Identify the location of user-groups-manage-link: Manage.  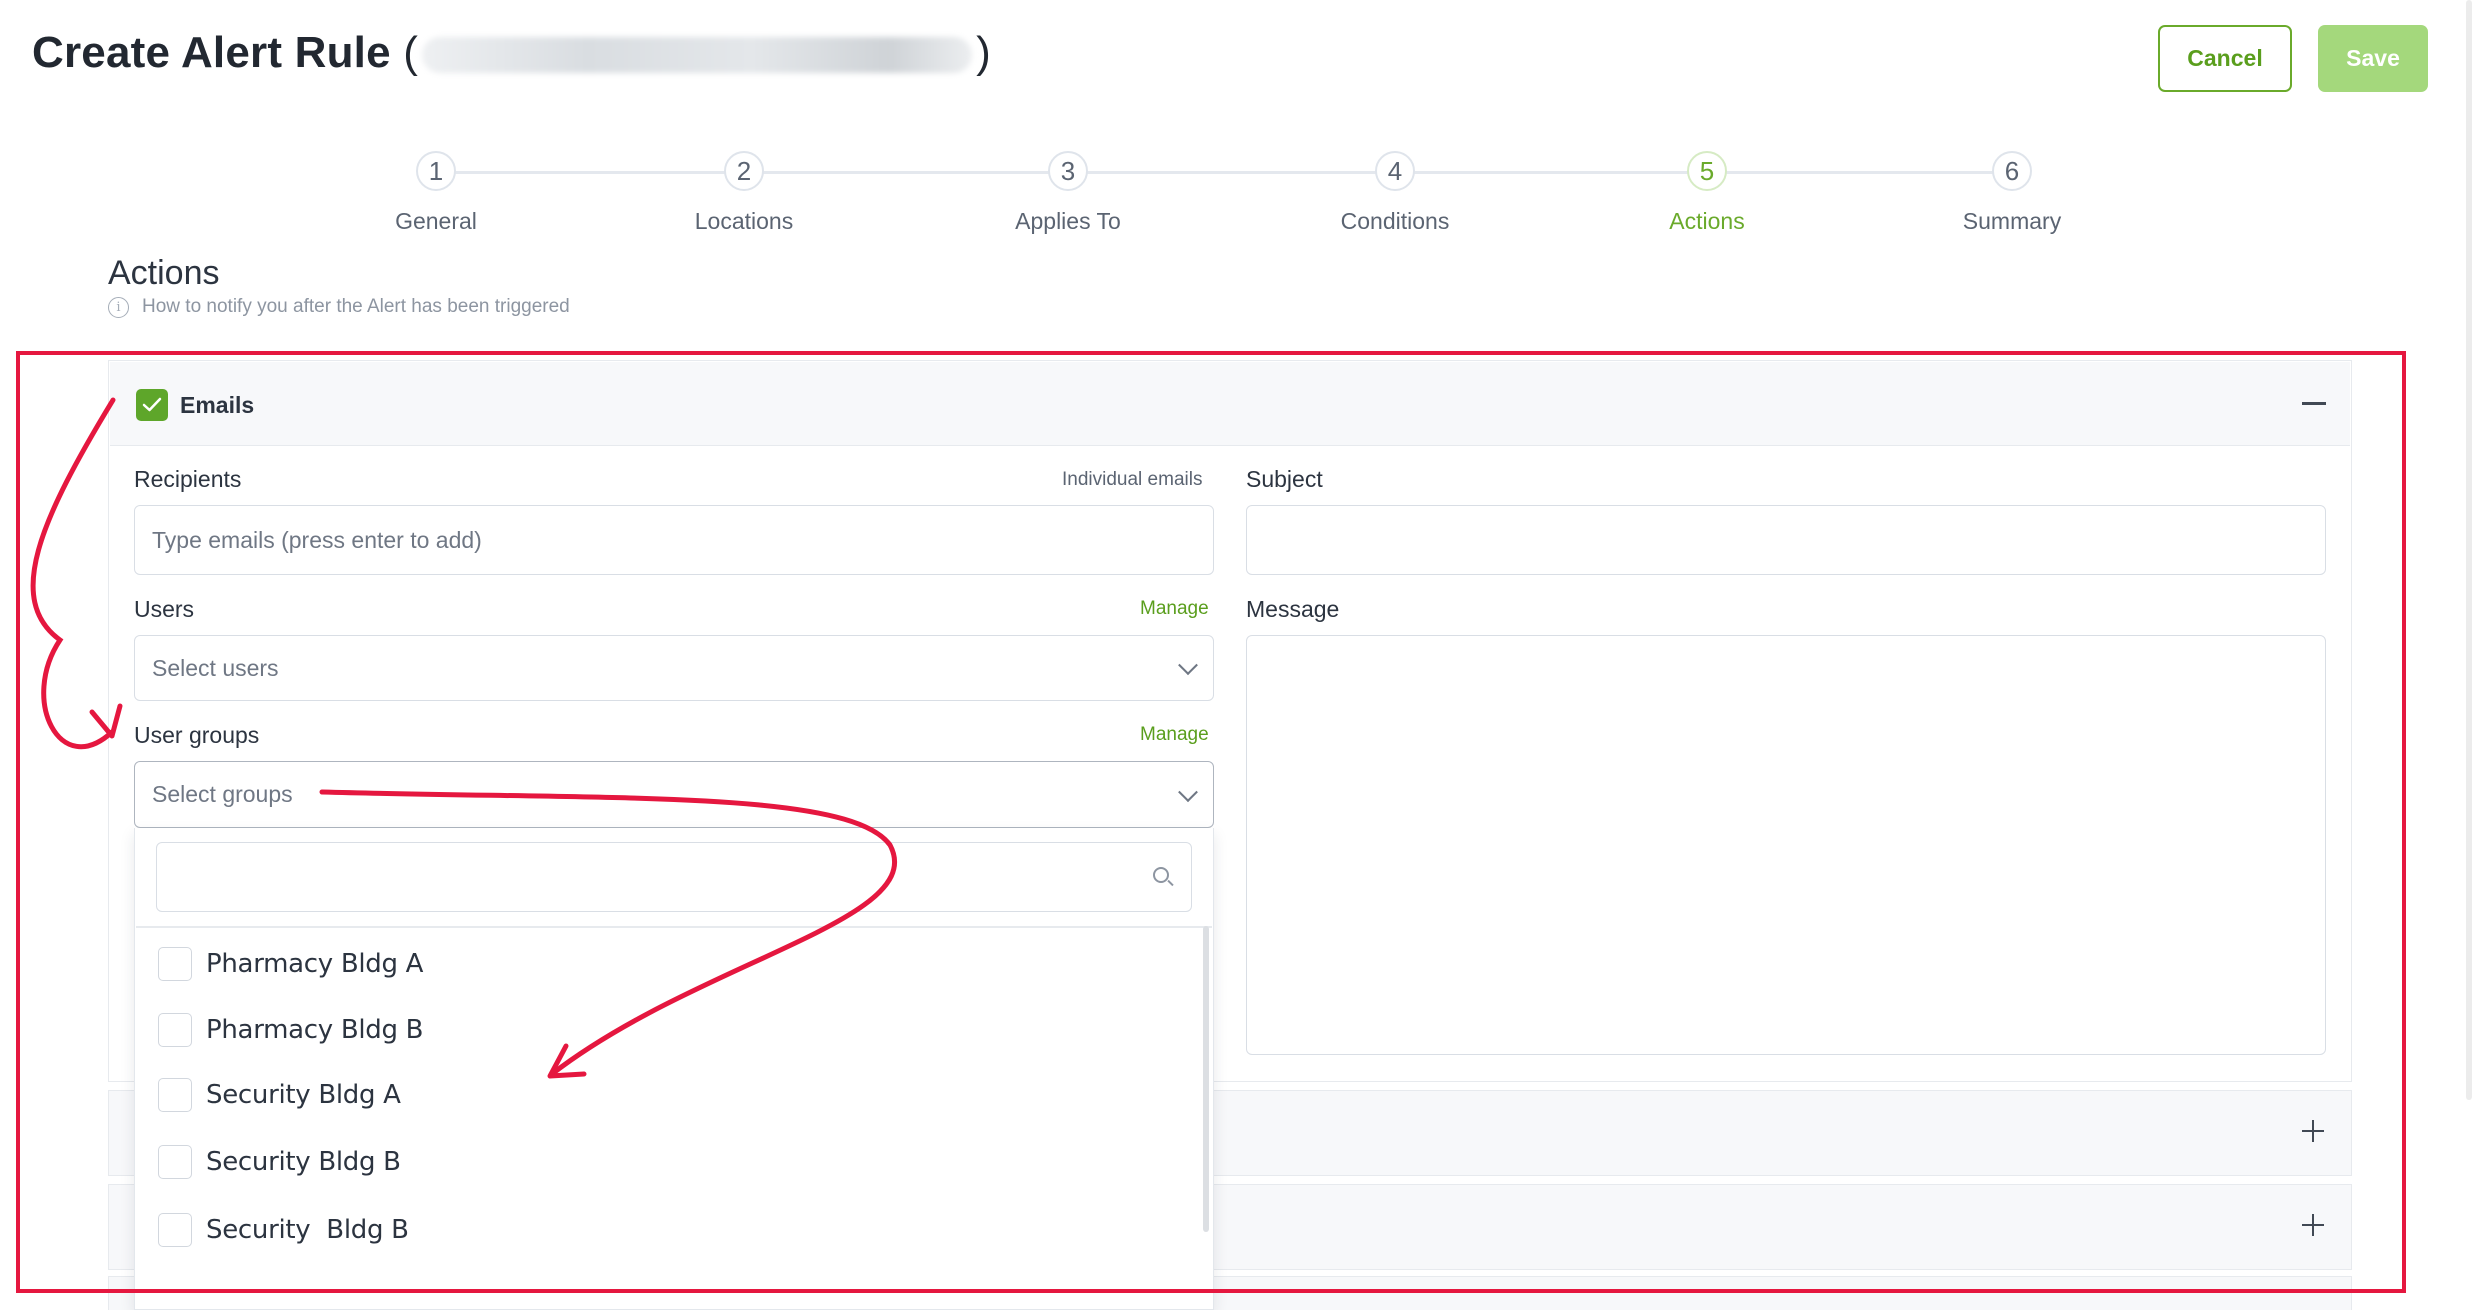
(1174, 735).